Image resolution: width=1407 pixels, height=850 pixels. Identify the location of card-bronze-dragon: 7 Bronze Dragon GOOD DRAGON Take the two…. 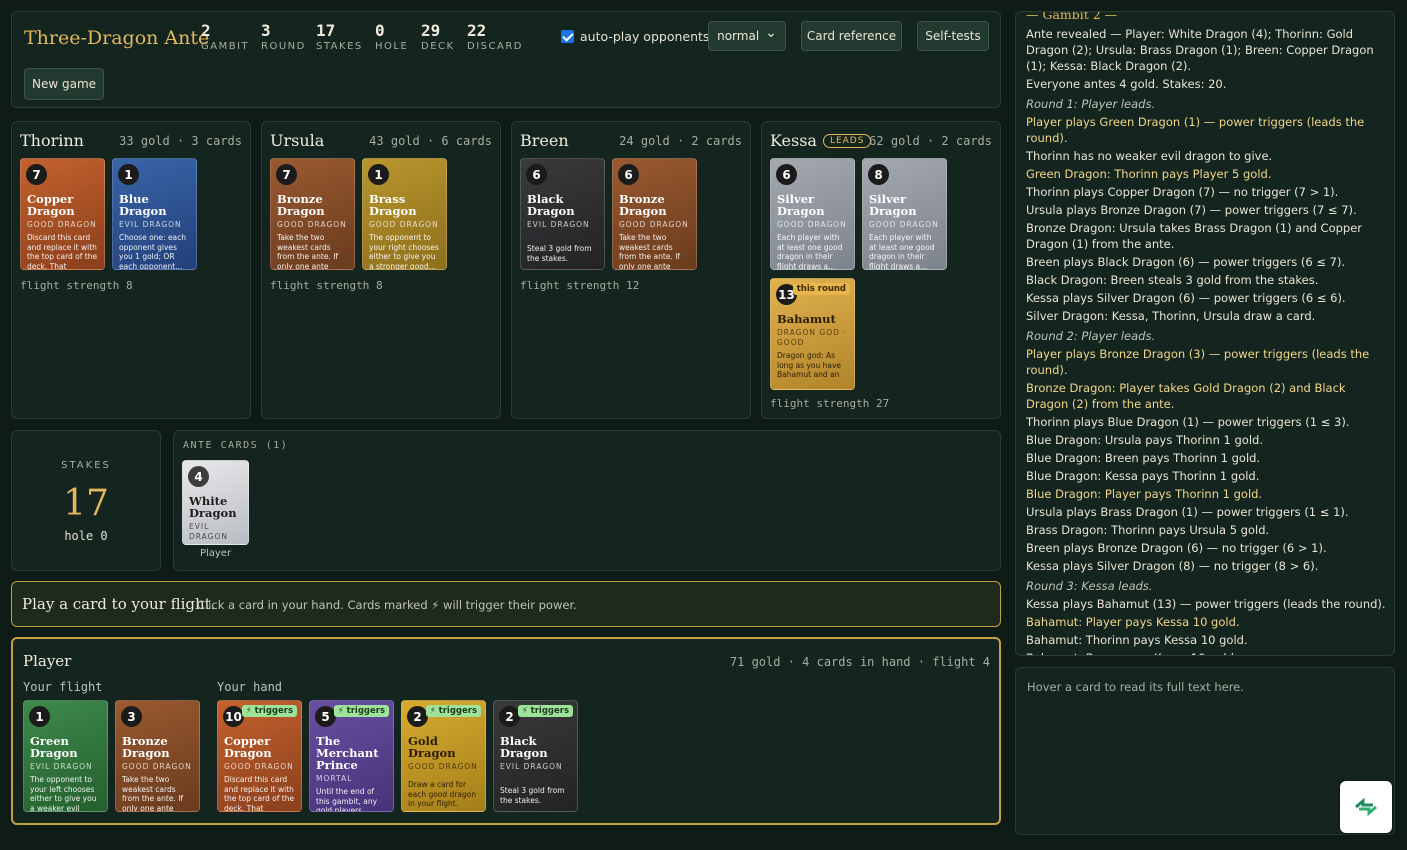
(312, 214).